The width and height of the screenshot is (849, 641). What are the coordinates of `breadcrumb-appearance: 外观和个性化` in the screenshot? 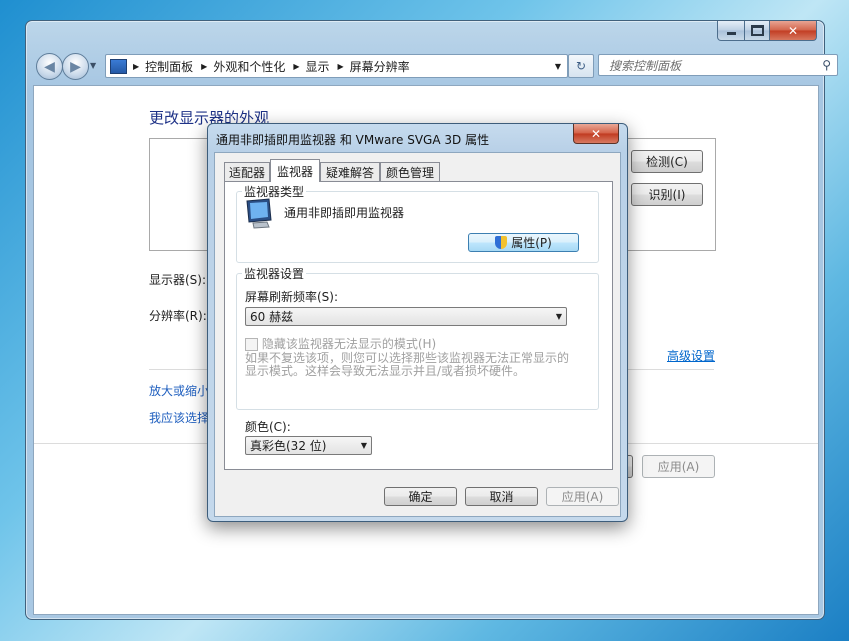 It's located at (249, 66).